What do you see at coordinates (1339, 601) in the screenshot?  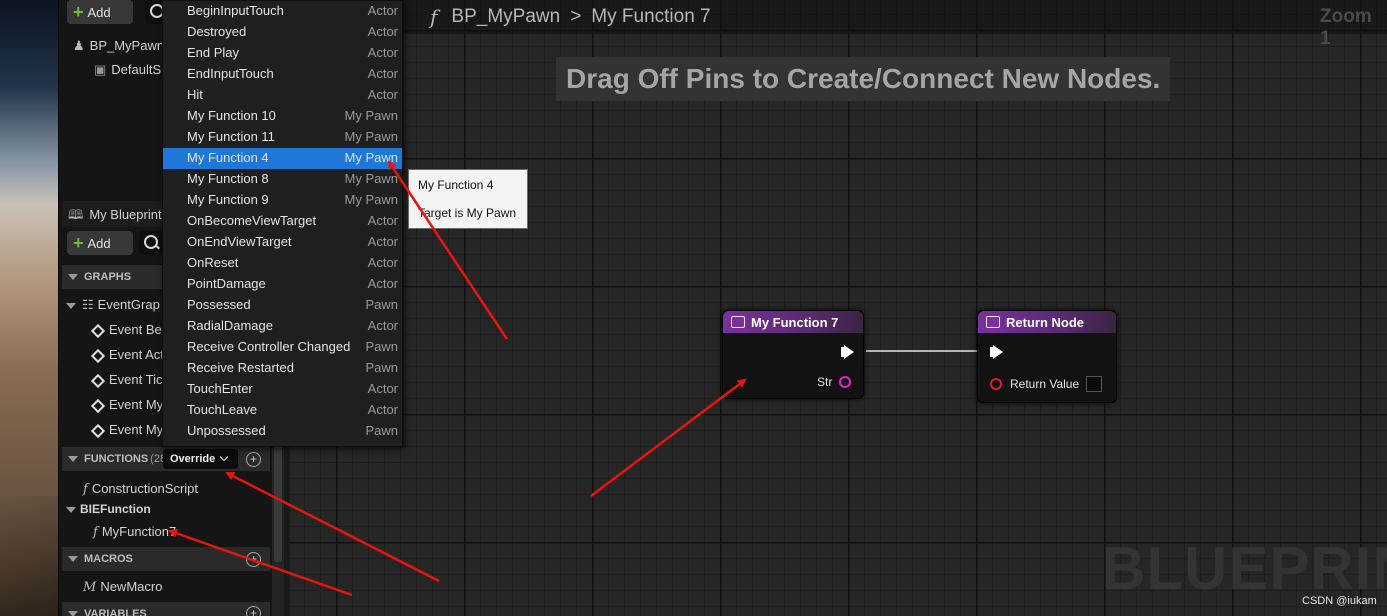 I see `csdn-credit: CSDN @iukam` at bounding box center [1339, 601].